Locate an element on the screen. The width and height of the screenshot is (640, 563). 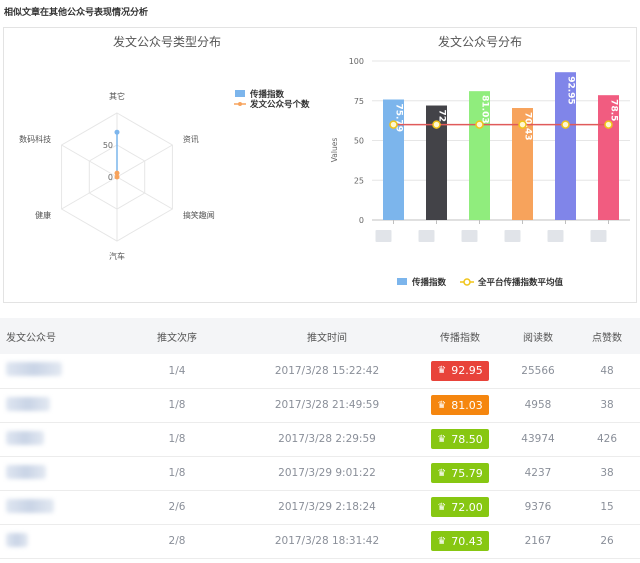
cell-order: 2/8 is located at coordinates (177, 541).